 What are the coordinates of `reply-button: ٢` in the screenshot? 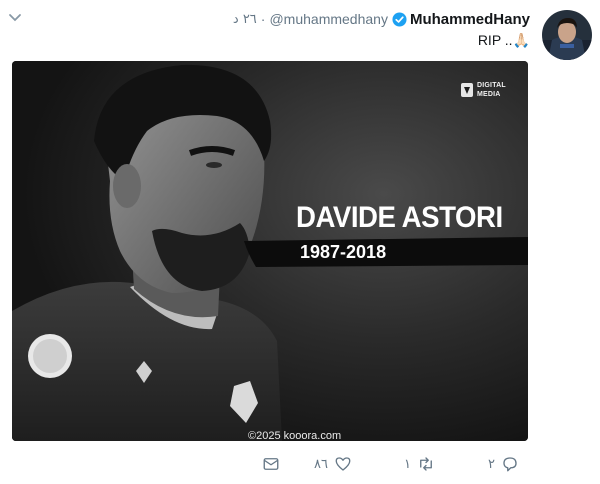 It's located at (503, 464).